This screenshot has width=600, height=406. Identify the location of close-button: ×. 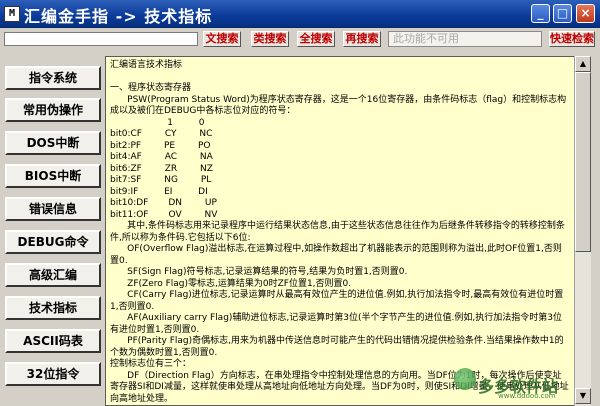
(585, 13).